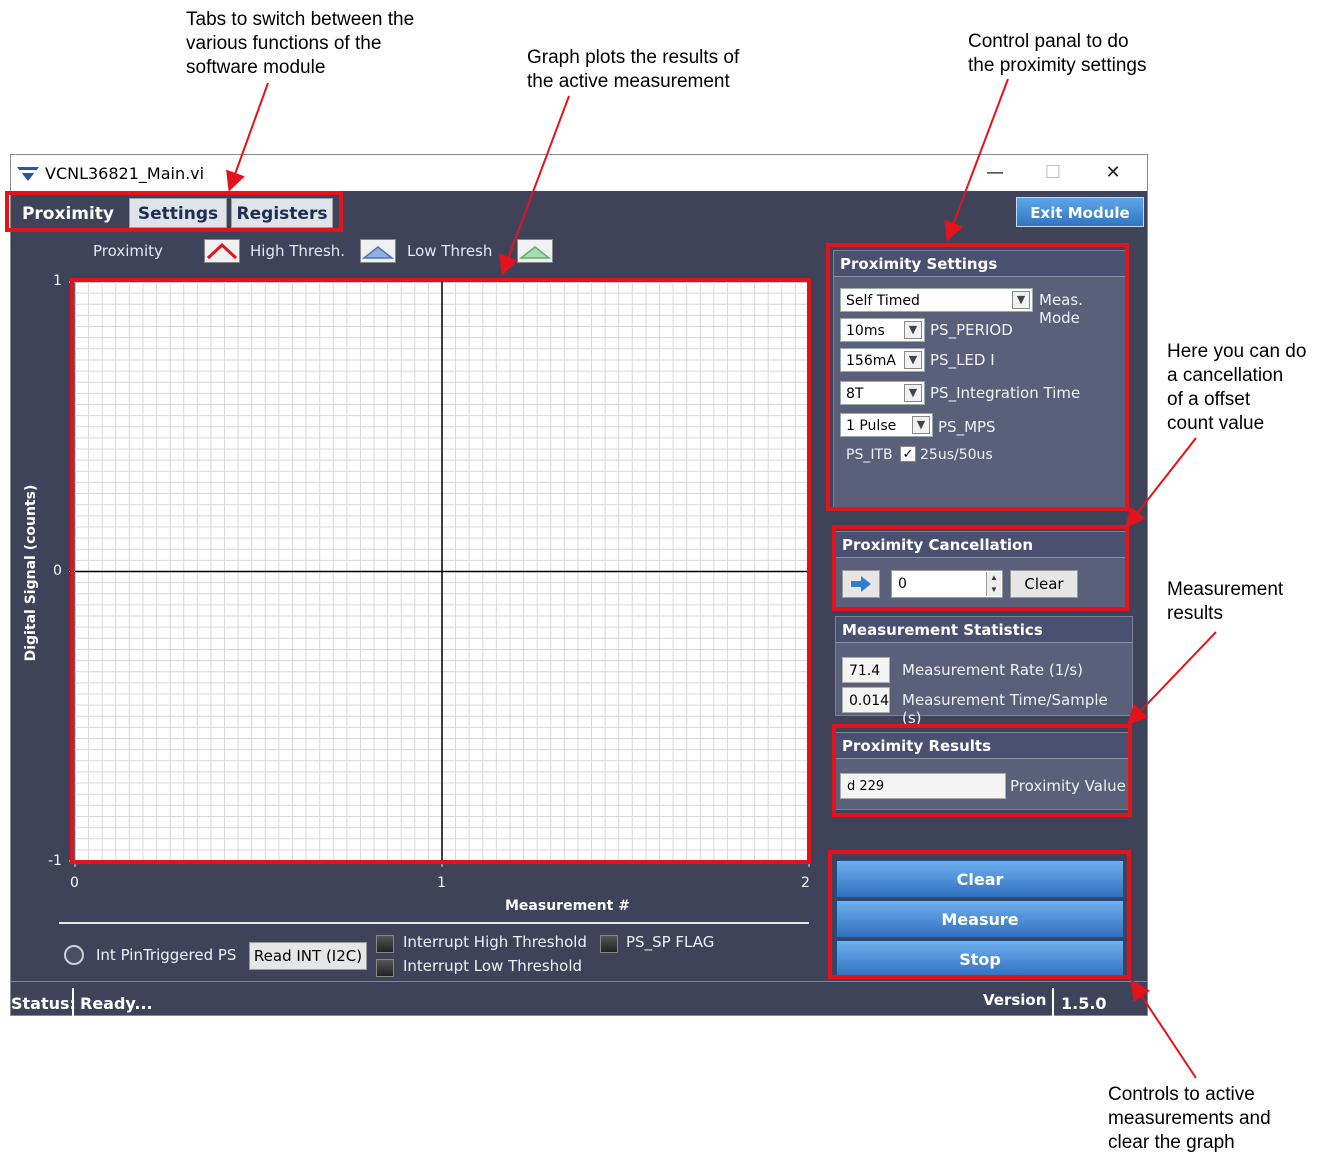  What do you see at coordinates (1172, 678) in the screenshot?
I see `arrow-results` at bounding box center [1172, 678].